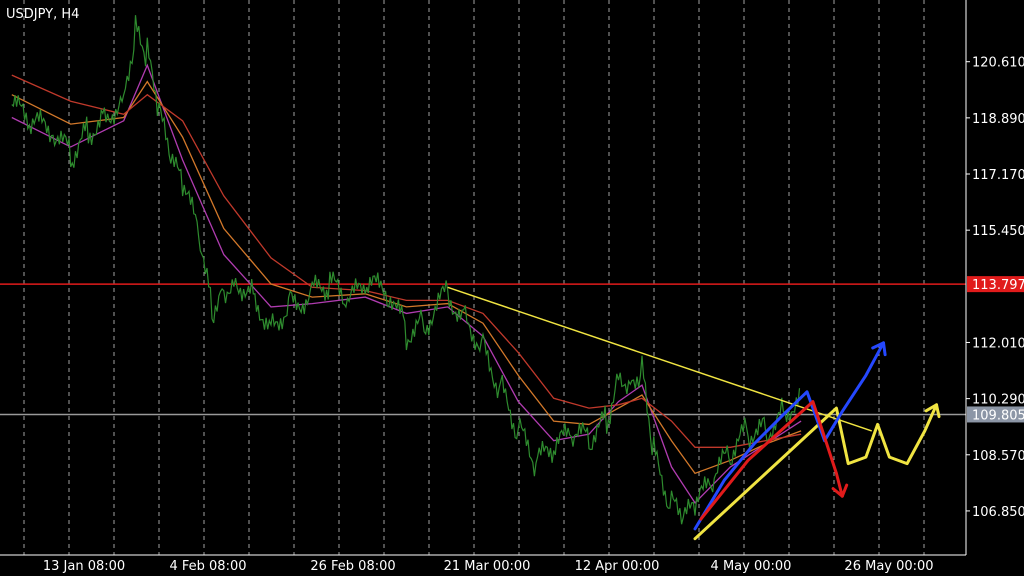 The width and height of the screenshot is (1024, 576). What do you see at coordinates (352, 566) in the screenshot?
I see `time-tick-label: 26 Feb 08:00` at bounding box center [352, 566].